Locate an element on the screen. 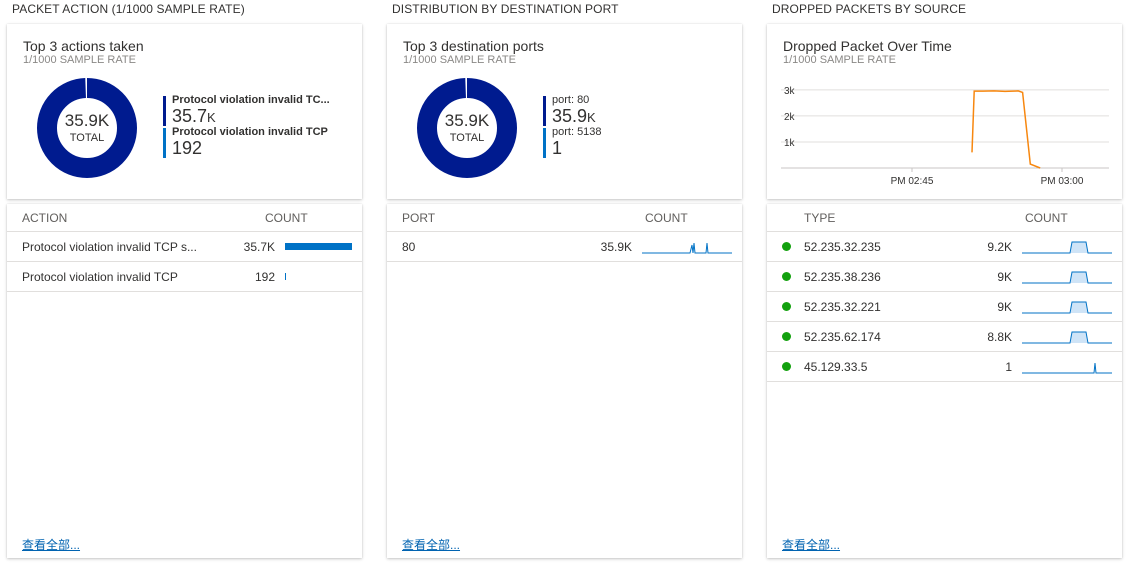  row-source-ip: 52.235.32.235 is located at coordinates (842, 247).